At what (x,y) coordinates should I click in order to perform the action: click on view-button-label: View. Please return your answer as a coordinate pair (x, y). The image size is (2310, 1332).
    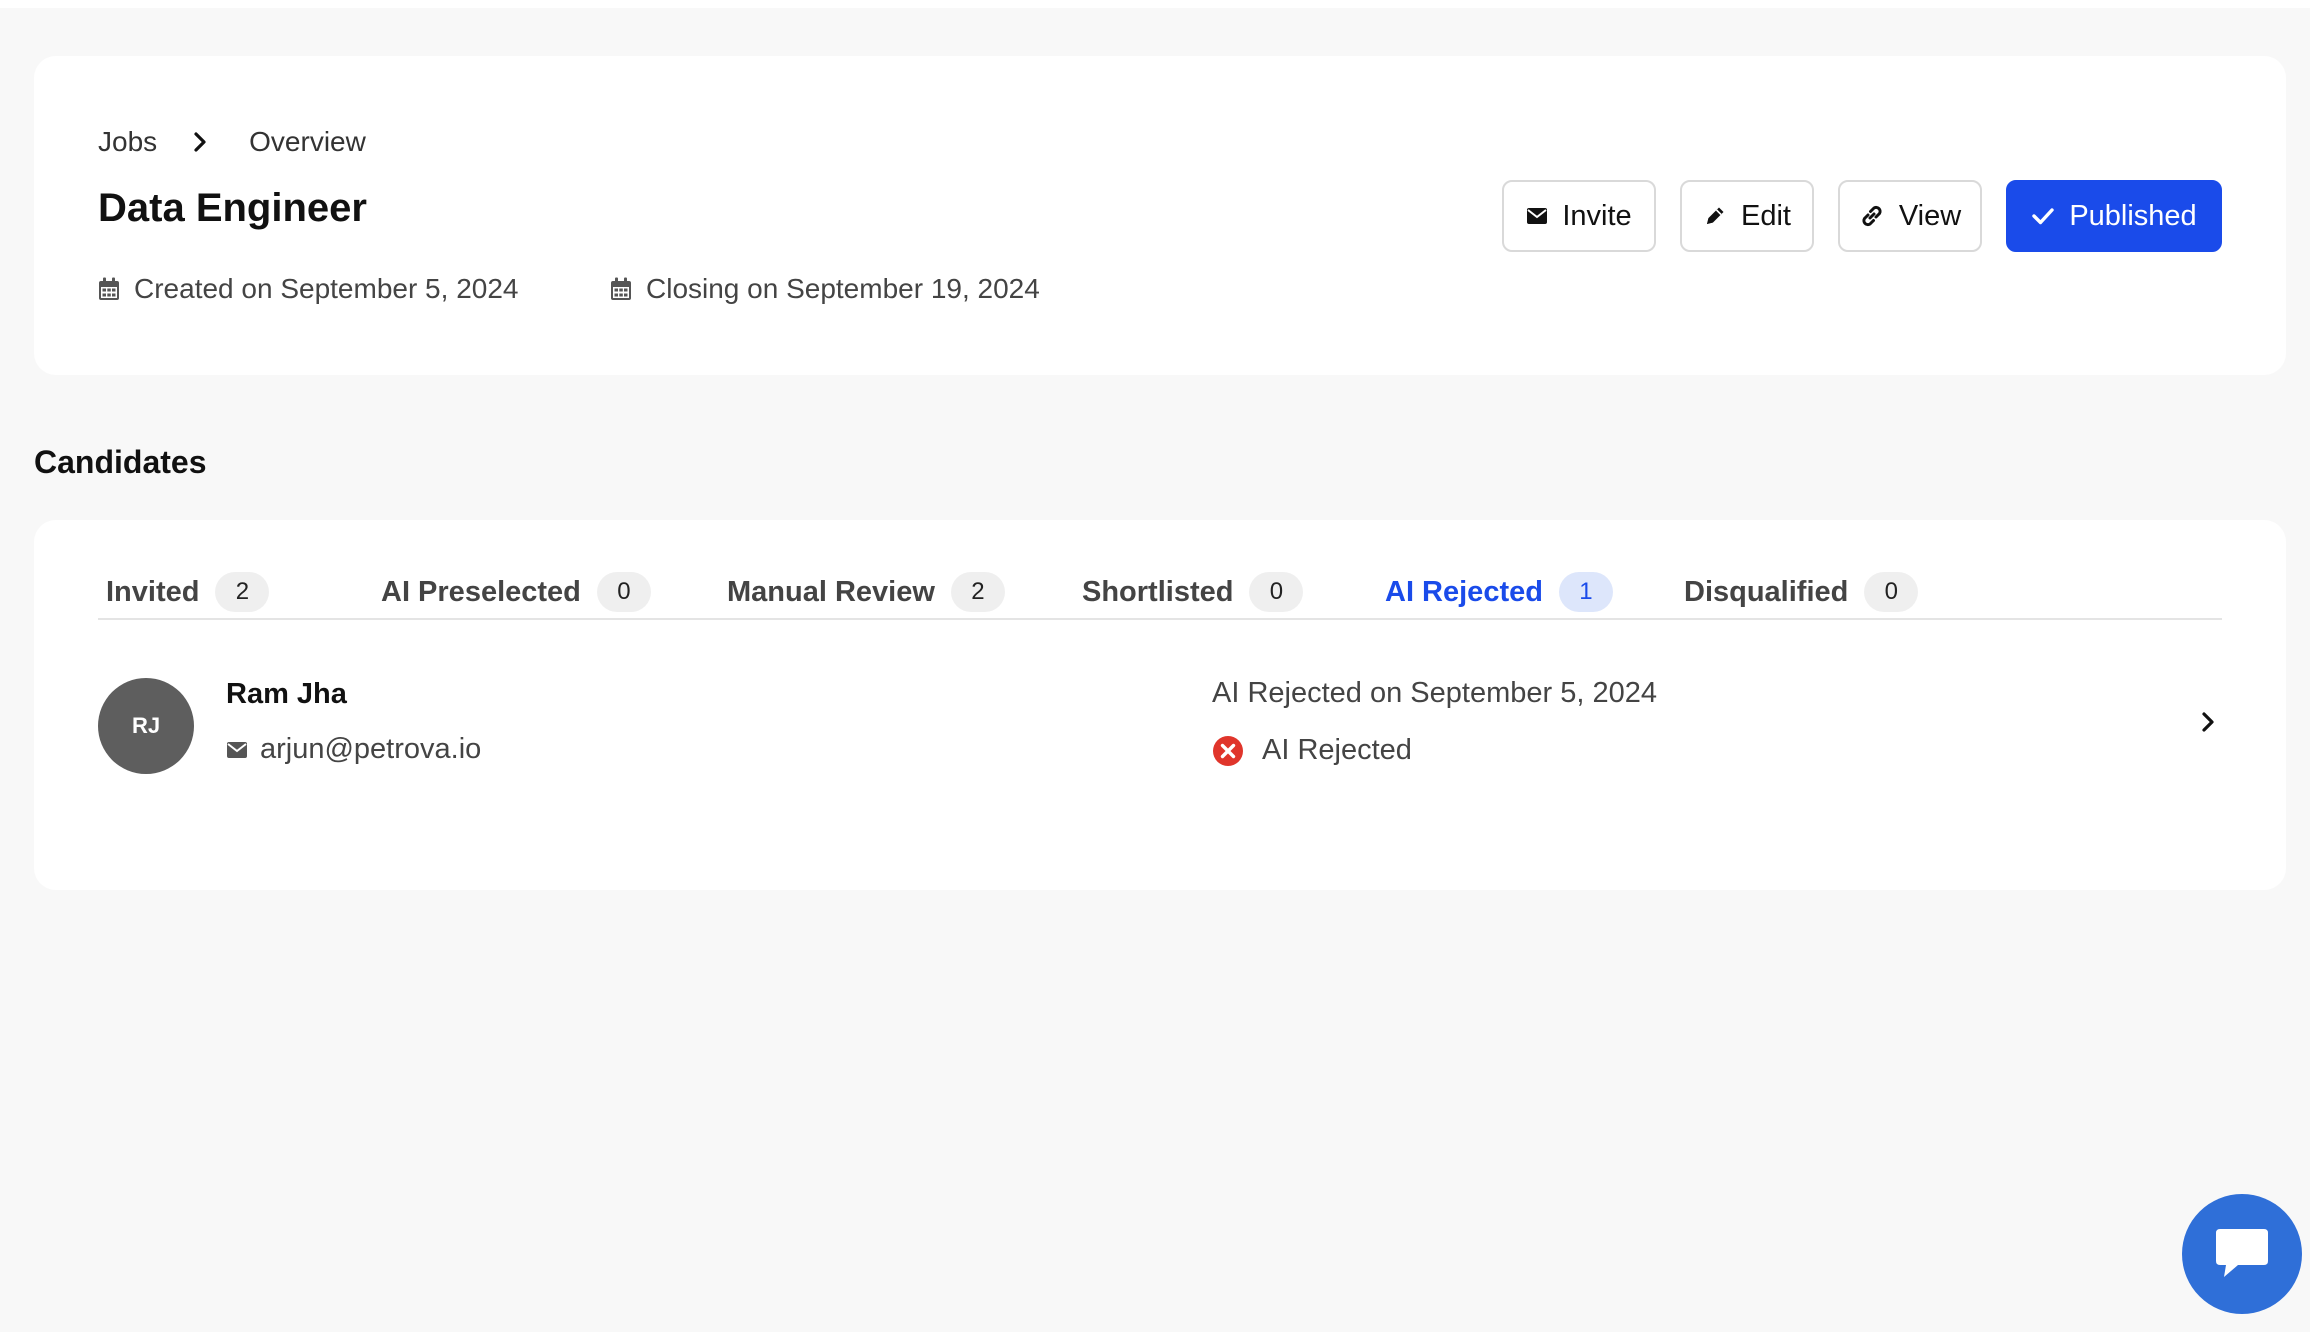
    Looking at the image, I should click on (1930, 215).